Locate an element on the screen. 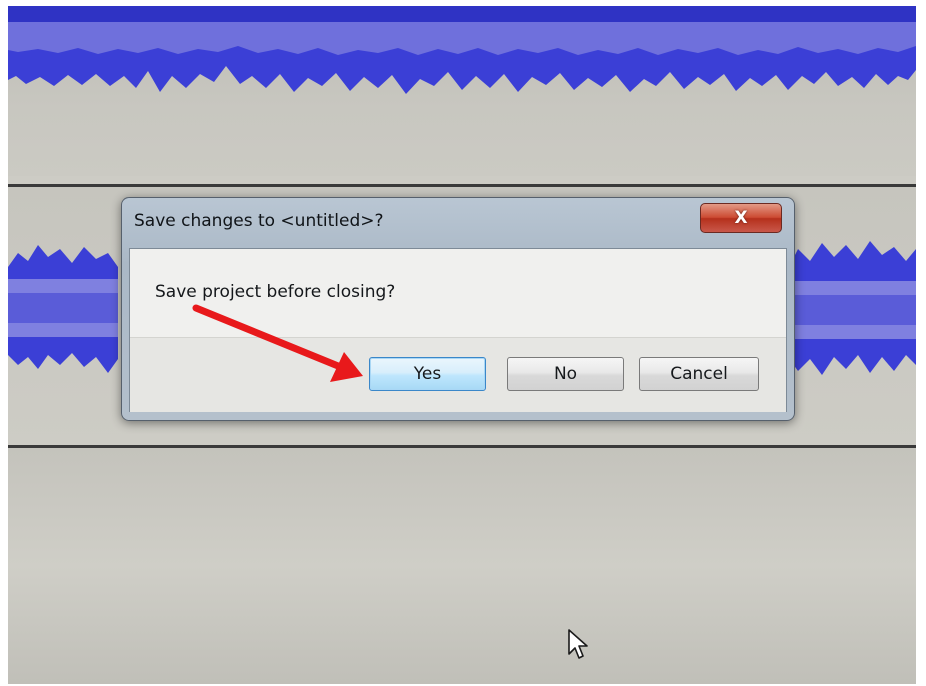 Image resolution: width=926 pixels, height=686 pixels. close-button: X is located at coordinates (741, 218).